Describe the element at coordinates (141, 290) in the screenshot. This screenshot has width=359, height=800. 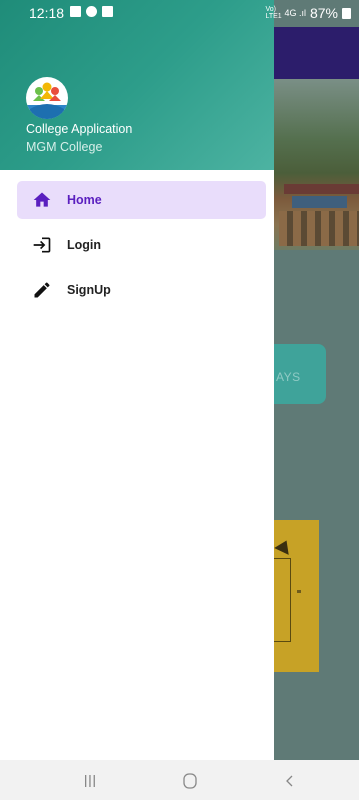
I see `menu-item-signup: SignUp` at that location.